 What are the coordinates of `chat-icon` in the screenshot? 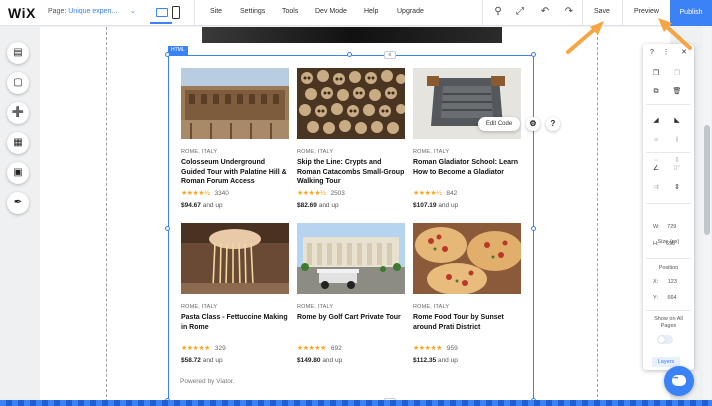 It's located at (679, 381).